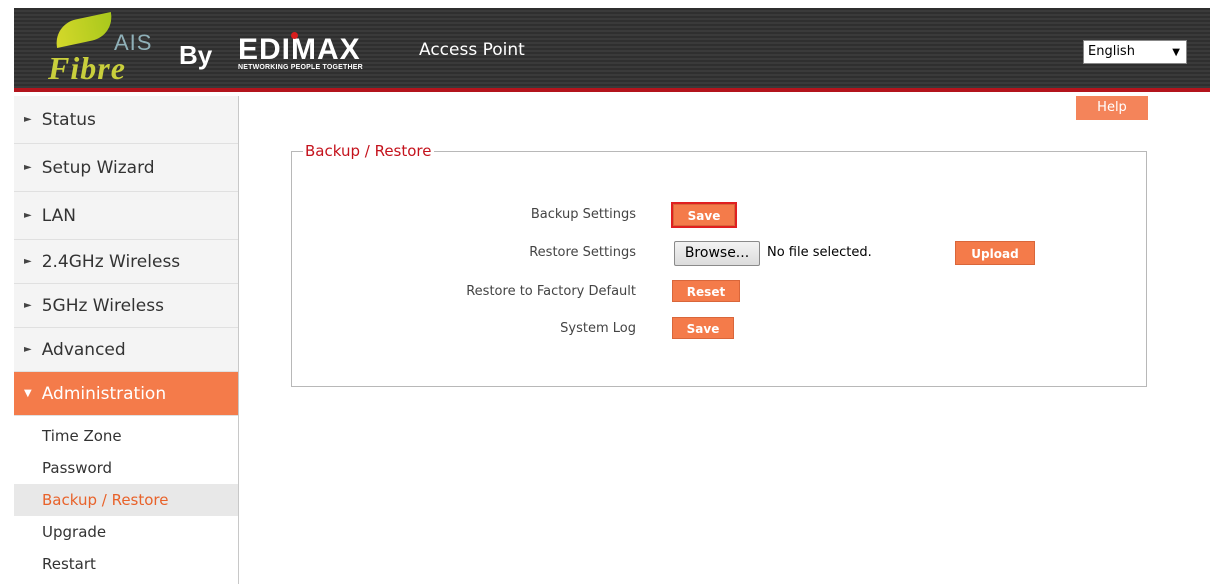 The height and width of the screenshot is (584, 1210). I want to click on reset-button: Reset, so click(706, 291).